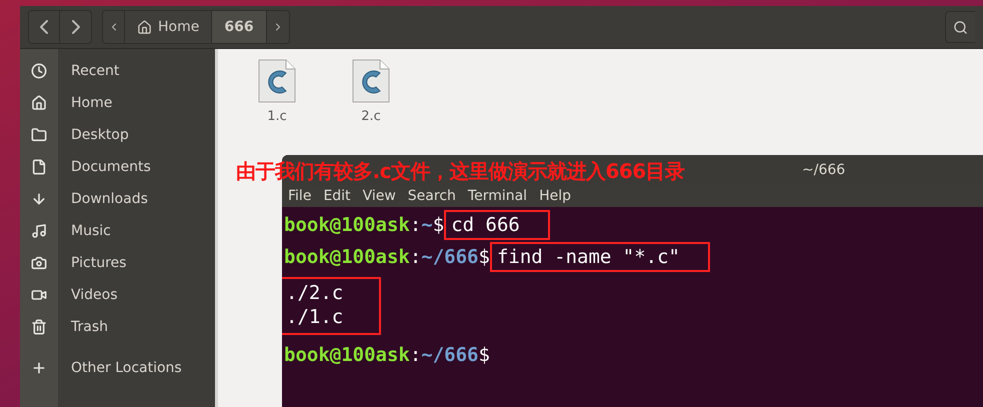 The image size is (983, 407). What do you see at coordinates (600, 257) in the screenshot?
I see `command-text: find -name "*.c"` at bounding box center [600, 257].